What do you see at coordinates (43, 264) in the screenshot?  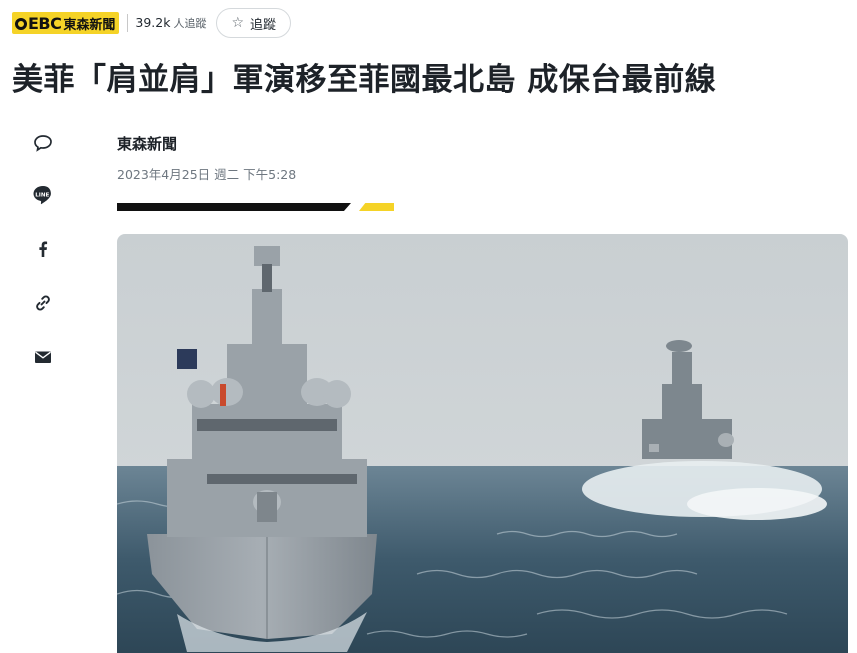 I see `share-rail: LINE` at bounding box center [43, 264].